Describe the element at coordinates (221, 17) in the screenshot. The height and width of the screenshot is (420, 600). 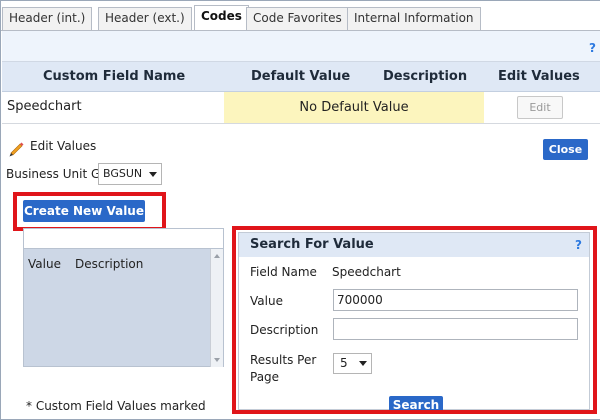
I see `tab-codes: Codes` at that location.